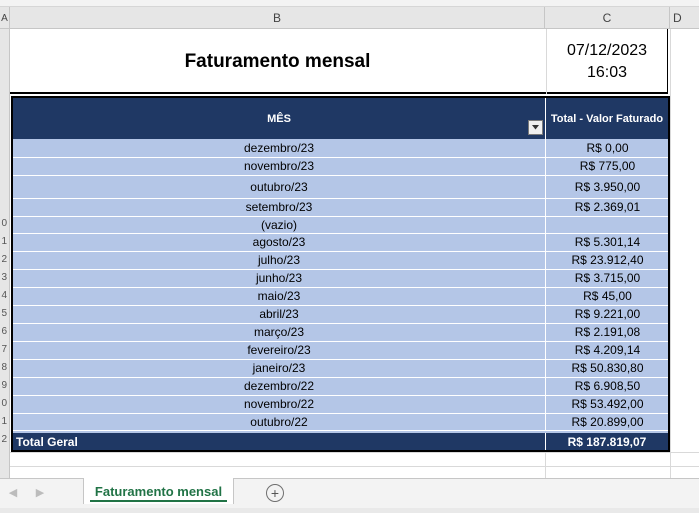 The image size is (699, 513). I want to click on plus-icon: +, so click(275, 493).